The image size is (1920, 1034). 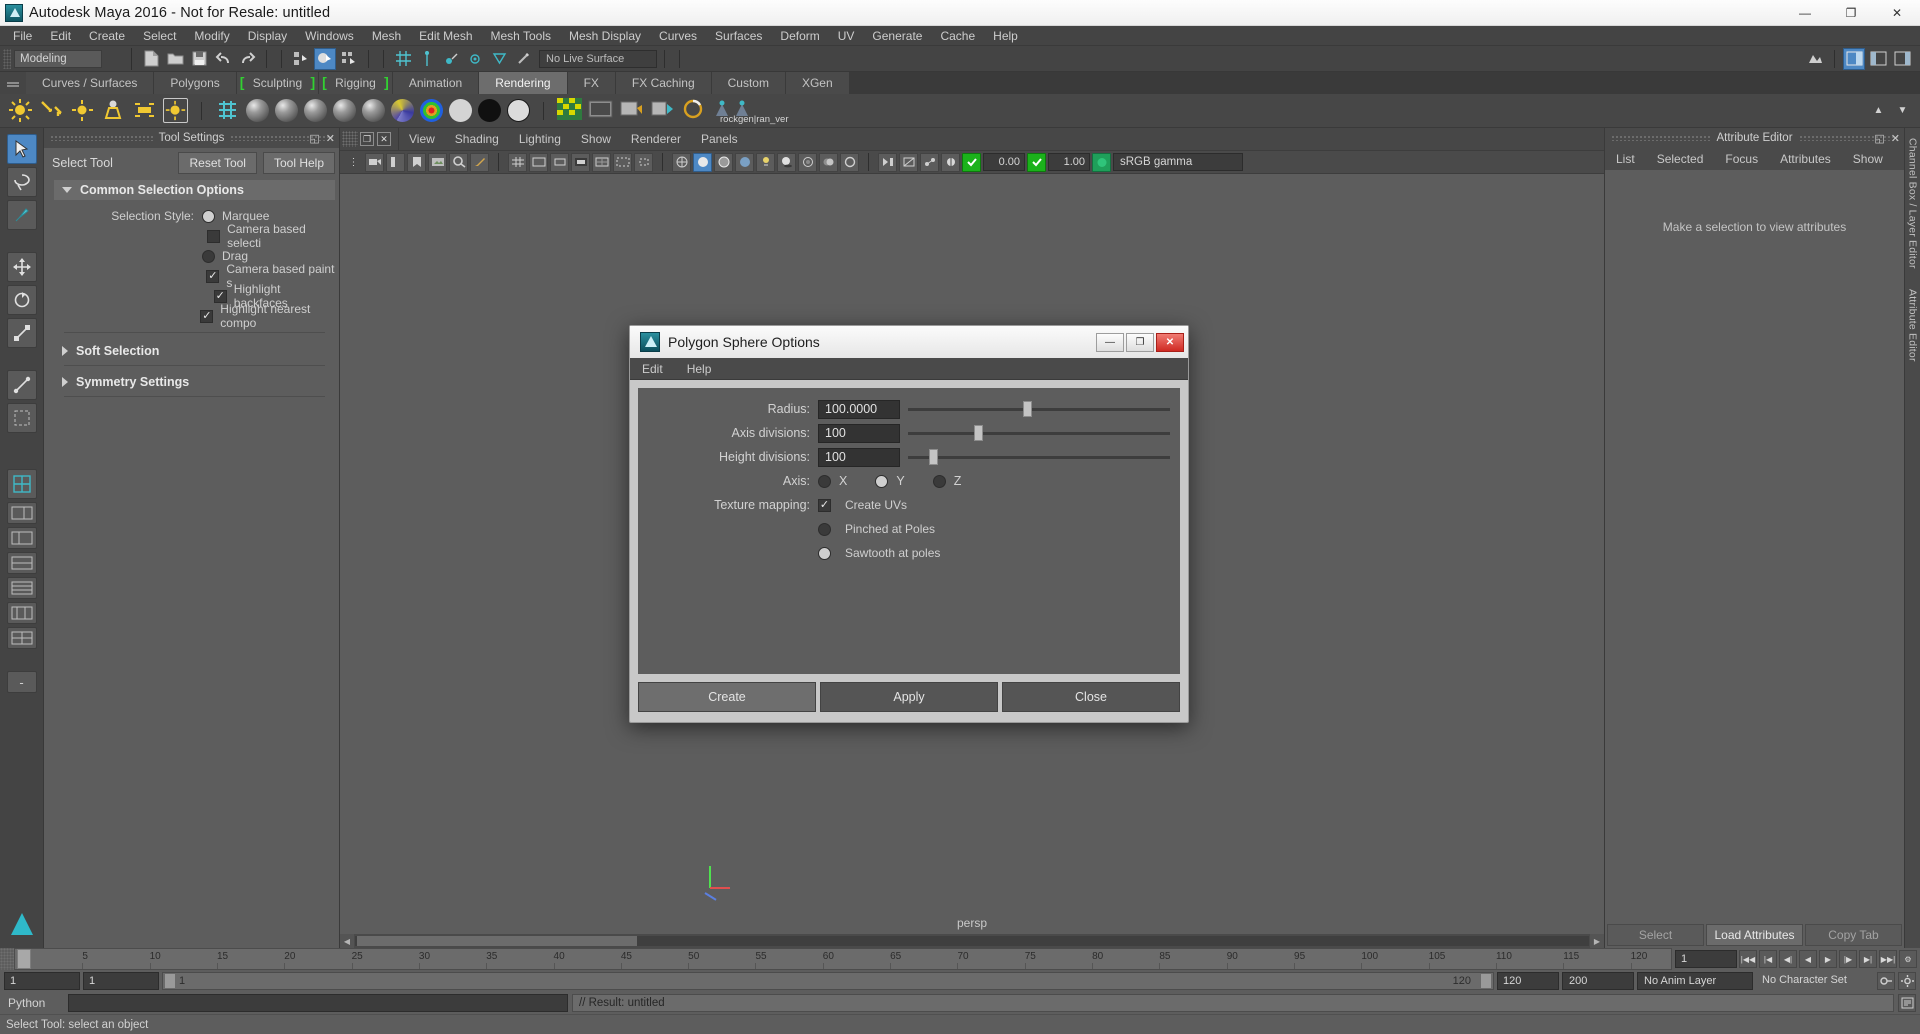 I want to click on open-scene-icon, so click(x=175, y=59).